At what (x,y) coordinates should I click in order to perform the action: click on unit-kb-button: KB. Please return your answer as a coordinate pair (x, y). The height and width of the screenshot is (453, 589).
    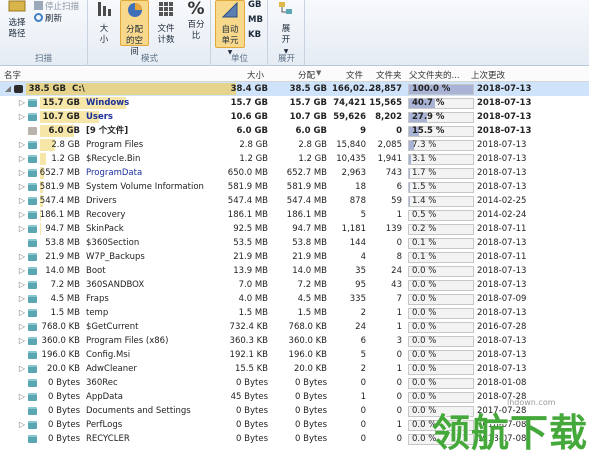
    Looking at the image, I should click on (254, 35).